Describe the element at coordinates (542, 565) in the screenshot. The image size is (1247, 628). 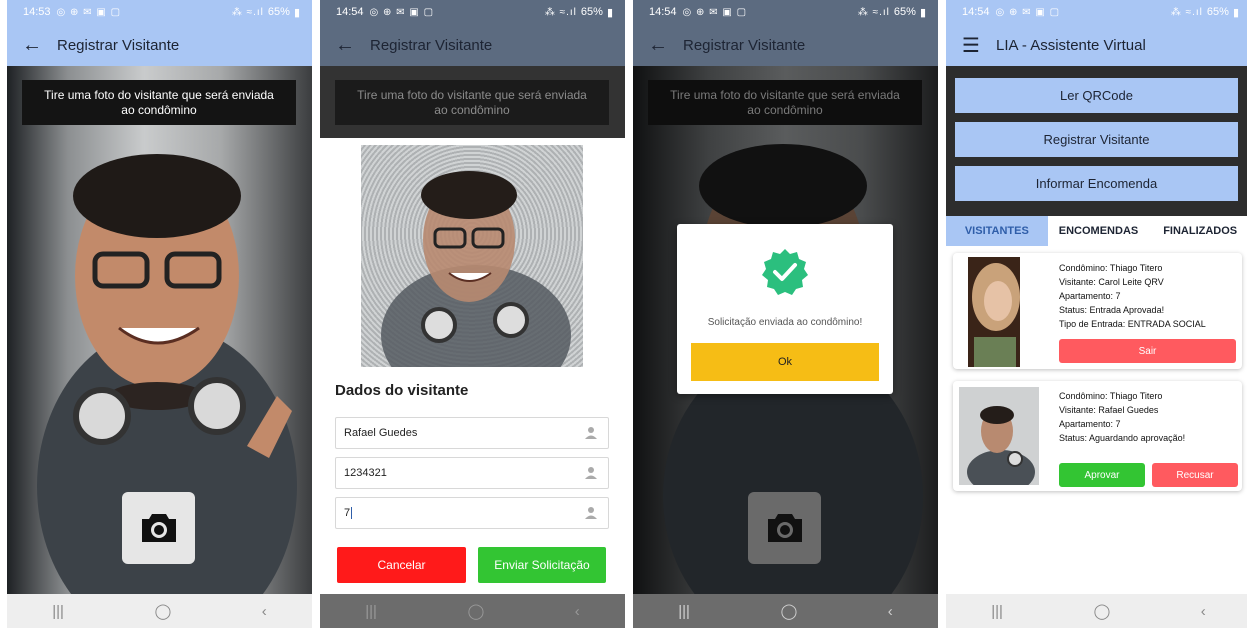
I see `send-request-button: Enviar Solicitação` at that location.